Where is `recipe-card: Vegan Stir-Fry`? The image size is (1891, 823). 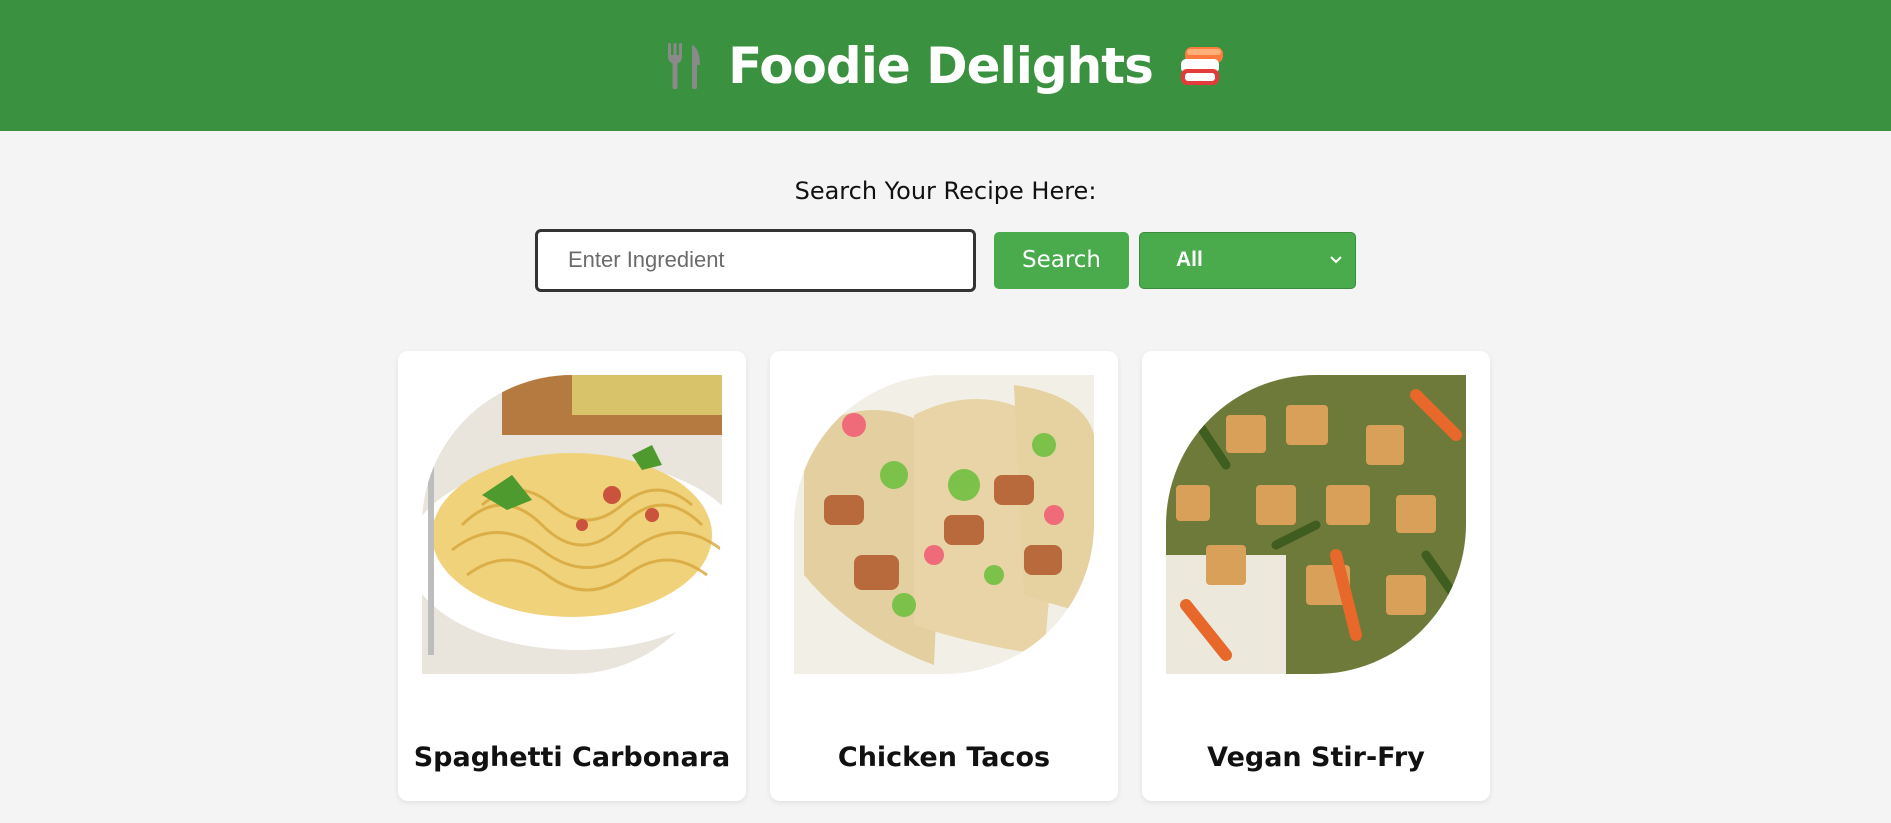 recipe-card: Vegan Stir-Fry is located at coordinates (1316, 576).